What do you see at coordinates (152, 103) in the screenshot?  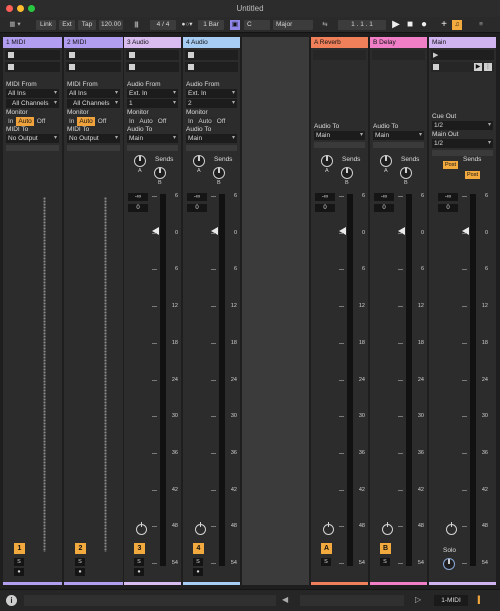 I see `input-channel-select: 1` at bounding box center [152, 103].